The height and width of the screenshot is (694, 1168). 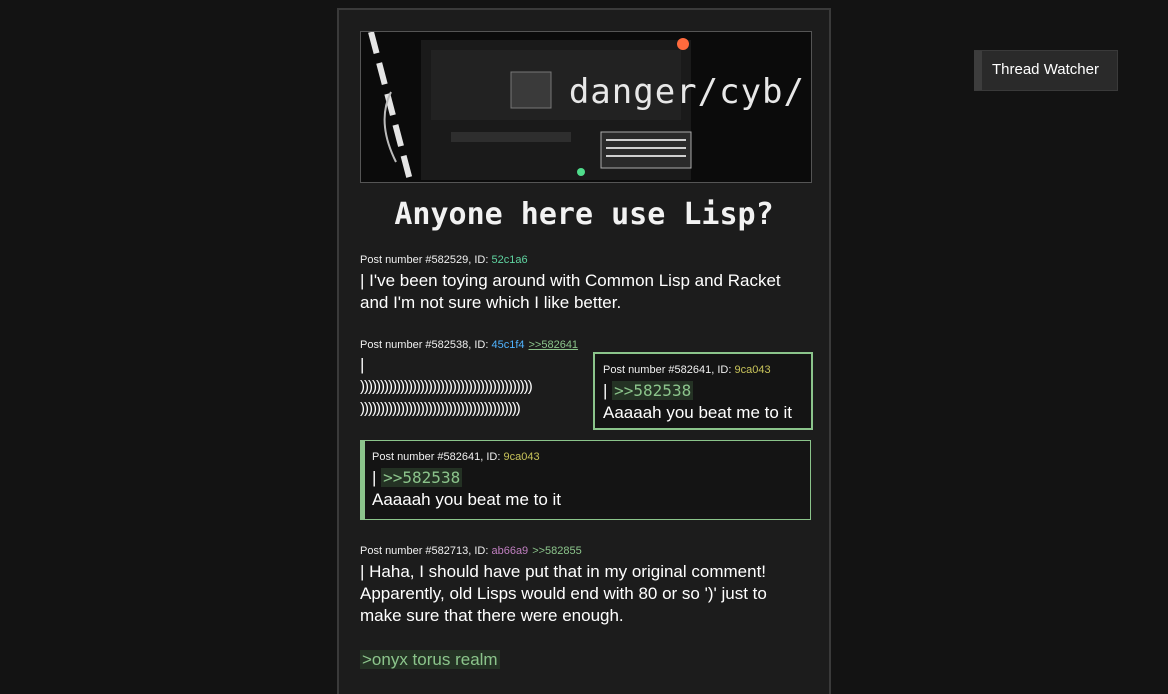 What do you see at coordinates (584, 214) in the screenshot?
I see `thread-title: Anyone here use Lisp?` at bounding box center [584, 214].